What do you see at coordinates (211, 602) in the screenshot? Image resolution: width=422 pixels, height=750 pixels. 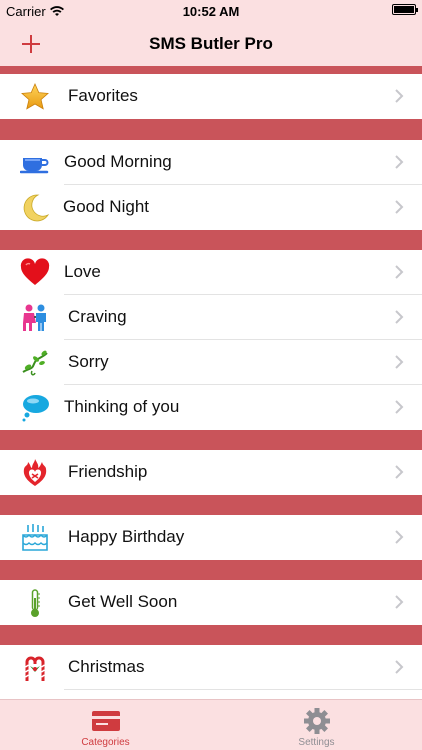 I see `category-row-get-well-soon: Get Well Soon` at bounding box center [211, 602].